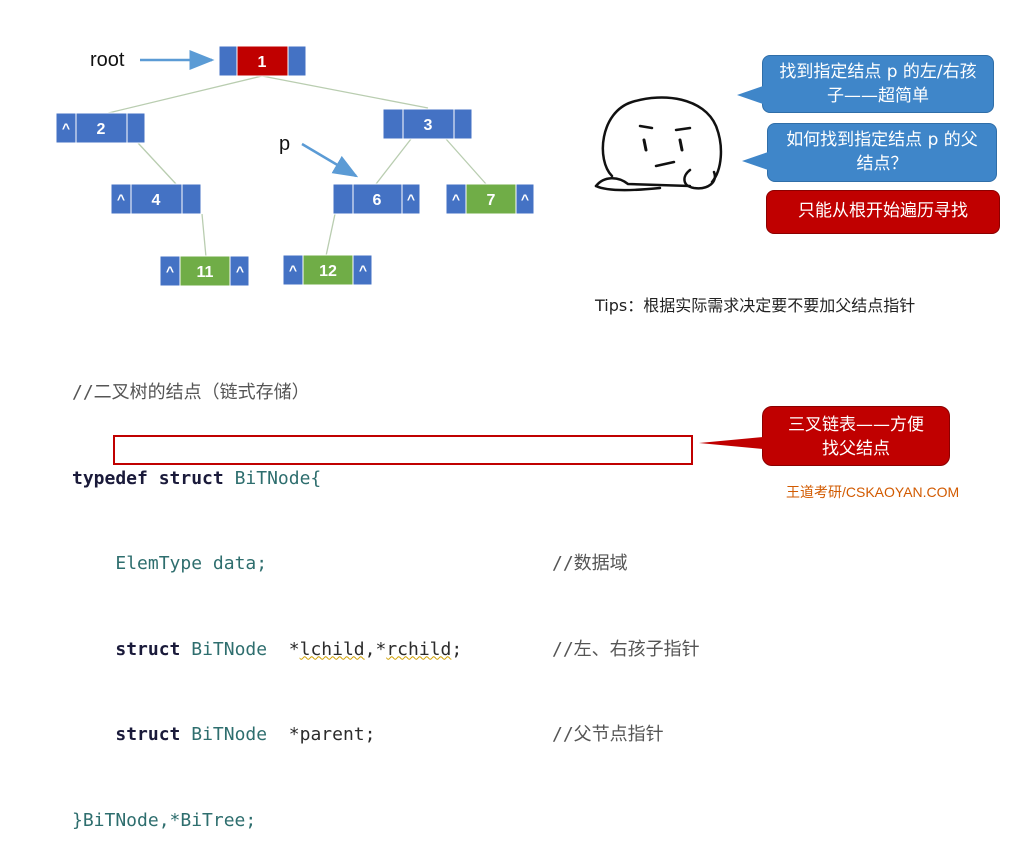  I want to click on tree-node-2: ^ 2, so click(100, 128).